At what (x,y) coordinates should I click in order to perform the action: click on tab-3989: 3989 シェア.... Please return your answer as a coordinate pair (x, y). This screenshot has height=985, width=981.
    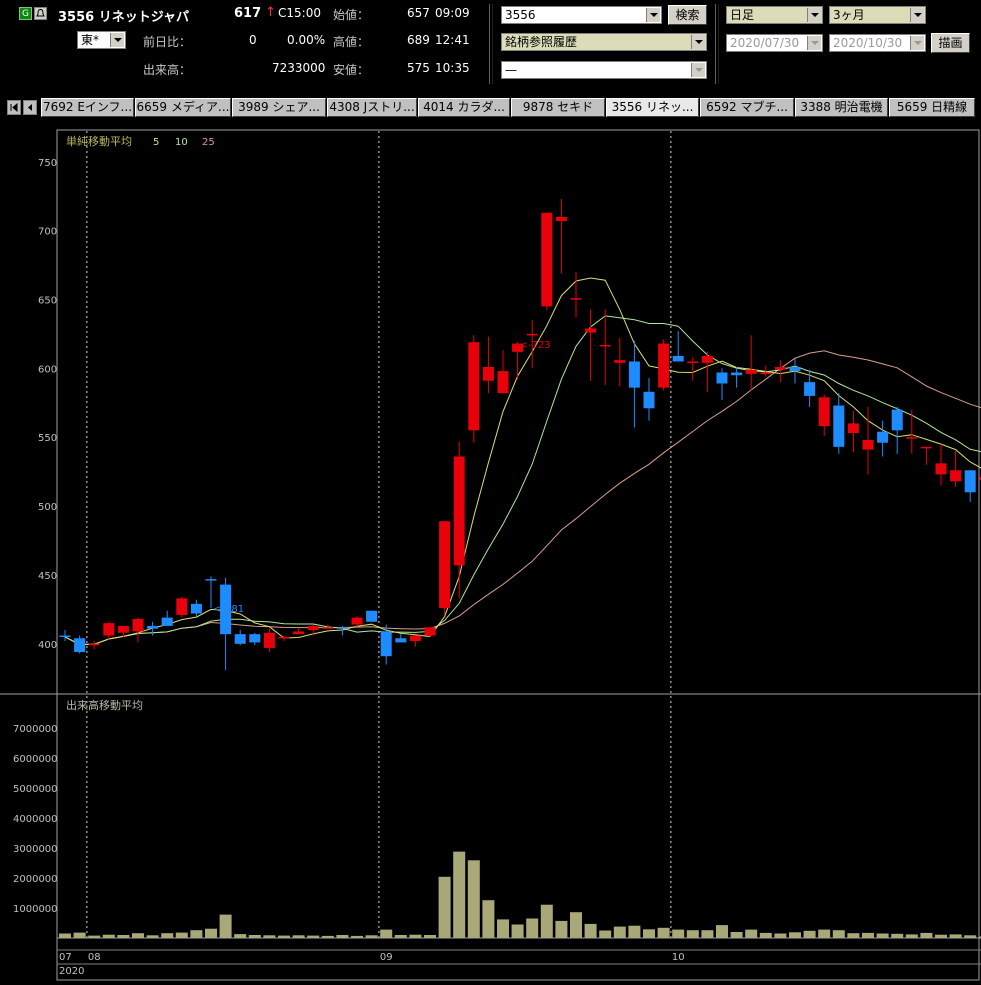
    Looking at the image, I should click on (279, 107).